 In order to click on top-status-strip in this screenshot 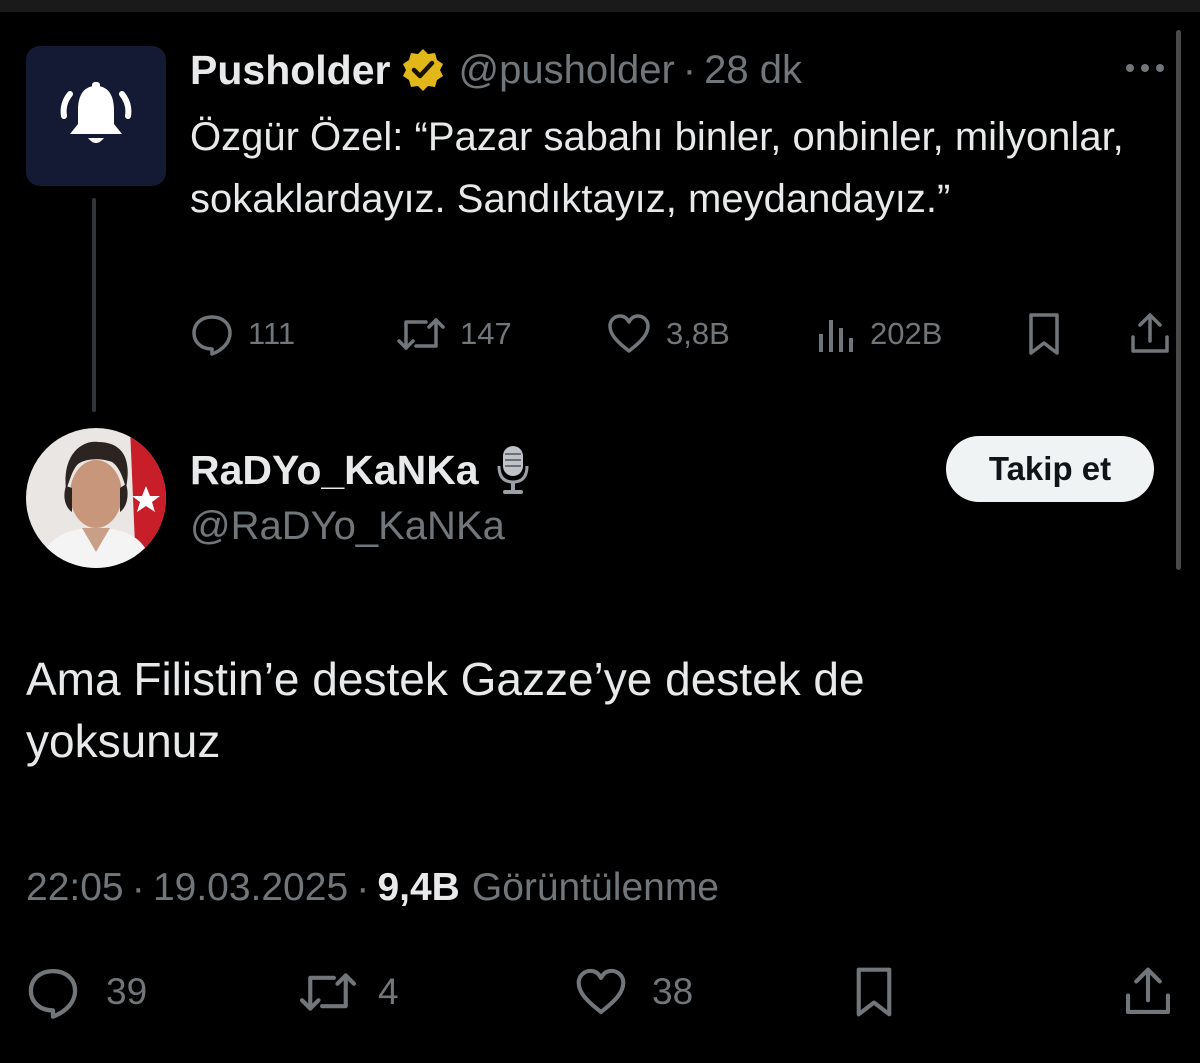, I will do `click(600, 6)`.